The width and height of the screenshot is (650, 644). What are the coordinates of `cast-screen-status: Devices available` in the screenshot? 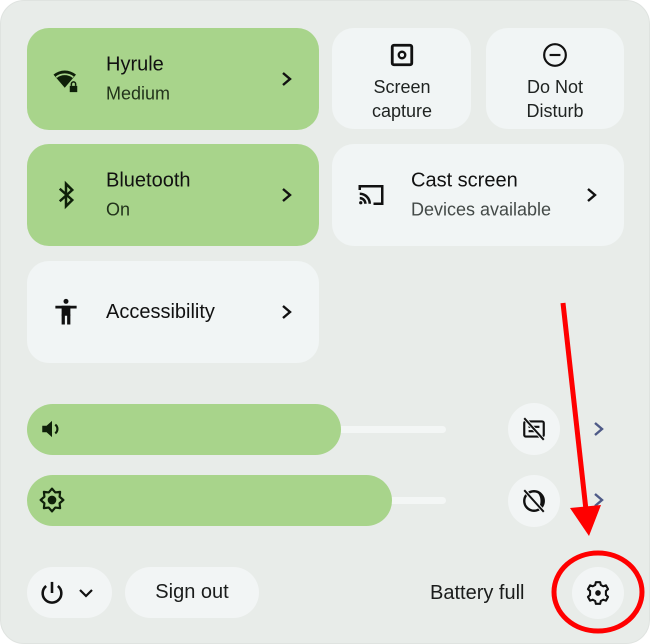 It's located at (481, 209).